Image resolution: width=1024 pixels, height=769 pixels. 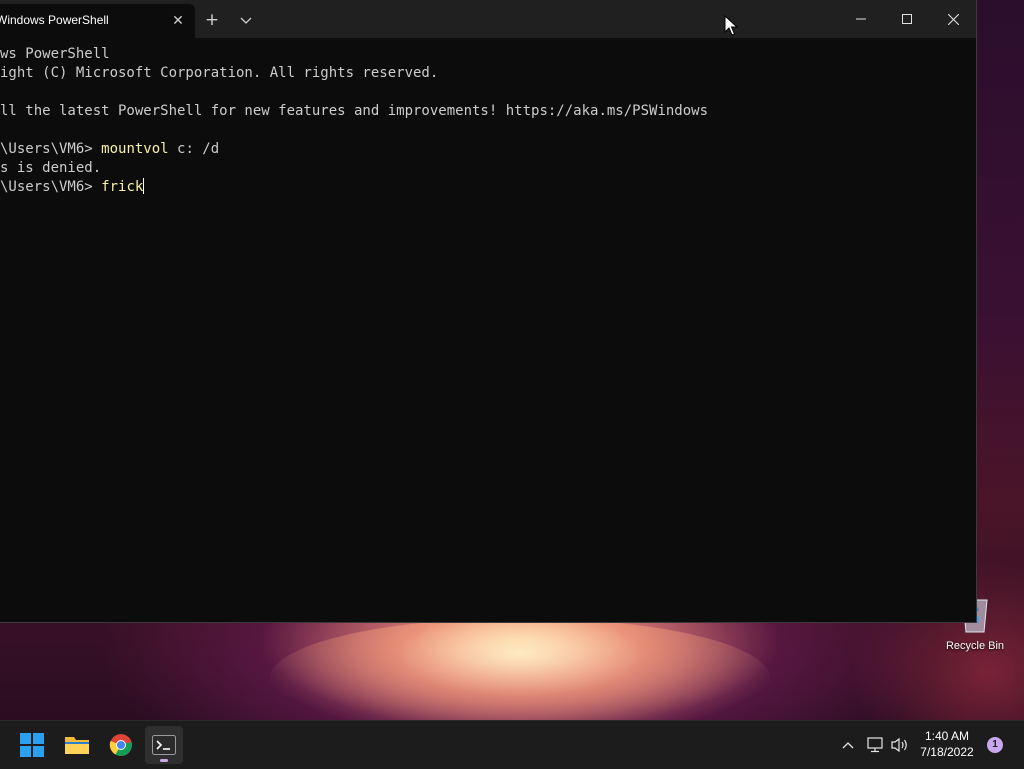 I want to click on taskbar: 1:40 AM 7/18/2022 1, so click(x=512, y=744).